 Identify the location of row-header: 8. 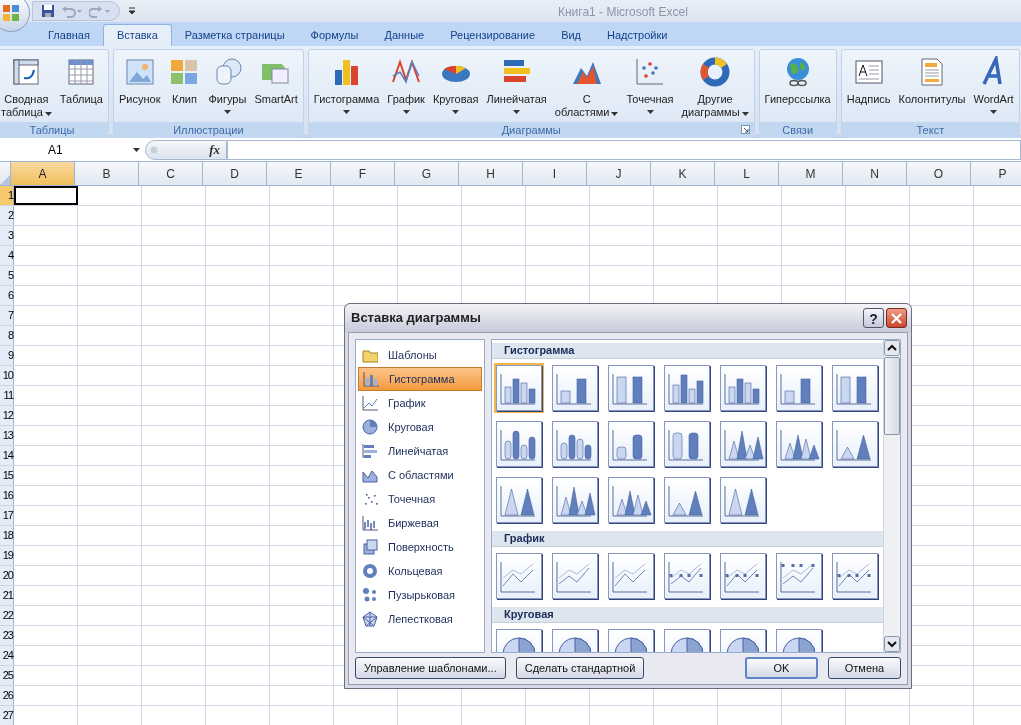
(7, 335).